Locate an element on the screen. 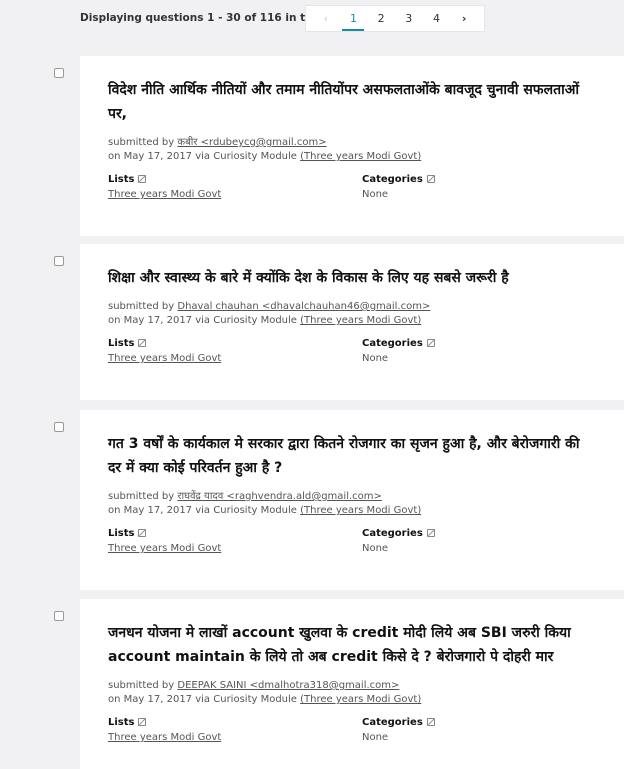 This screenshot has width=624, height=769. pagination-prev-button: ‹ is located at coordinates (326, 18).